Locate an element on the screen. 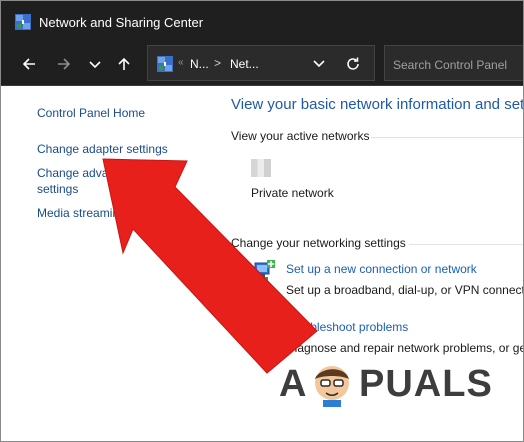 Image resolution: width=524 pixels, height=442 pixels. network-type: Private network is located at coordinates (292, 193).